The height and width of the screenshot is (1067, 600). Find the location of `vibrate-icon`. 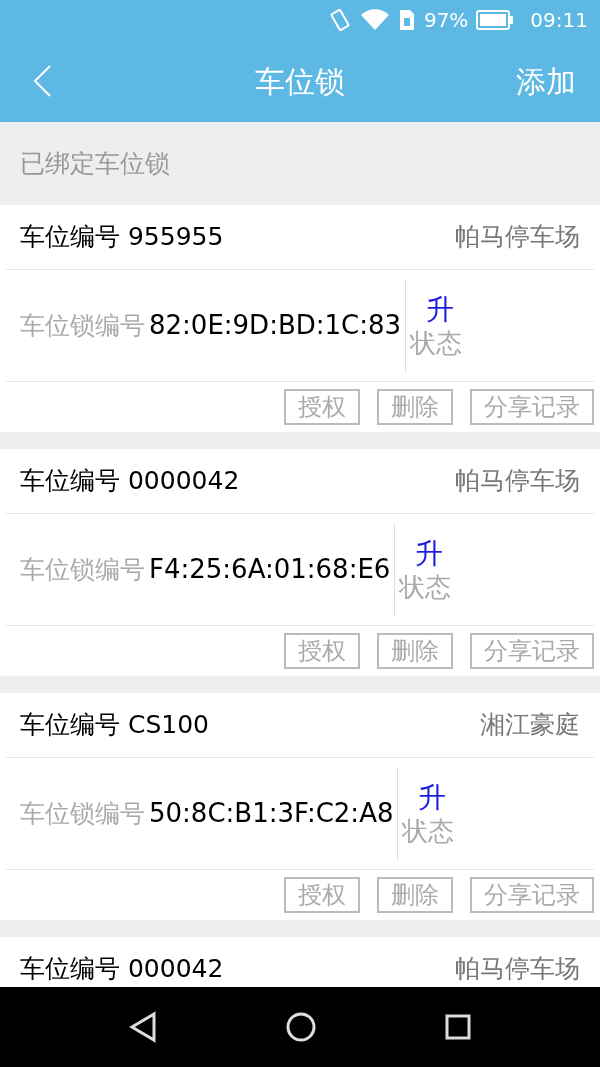

vibrate-icon is located at coordinates (339, 20).